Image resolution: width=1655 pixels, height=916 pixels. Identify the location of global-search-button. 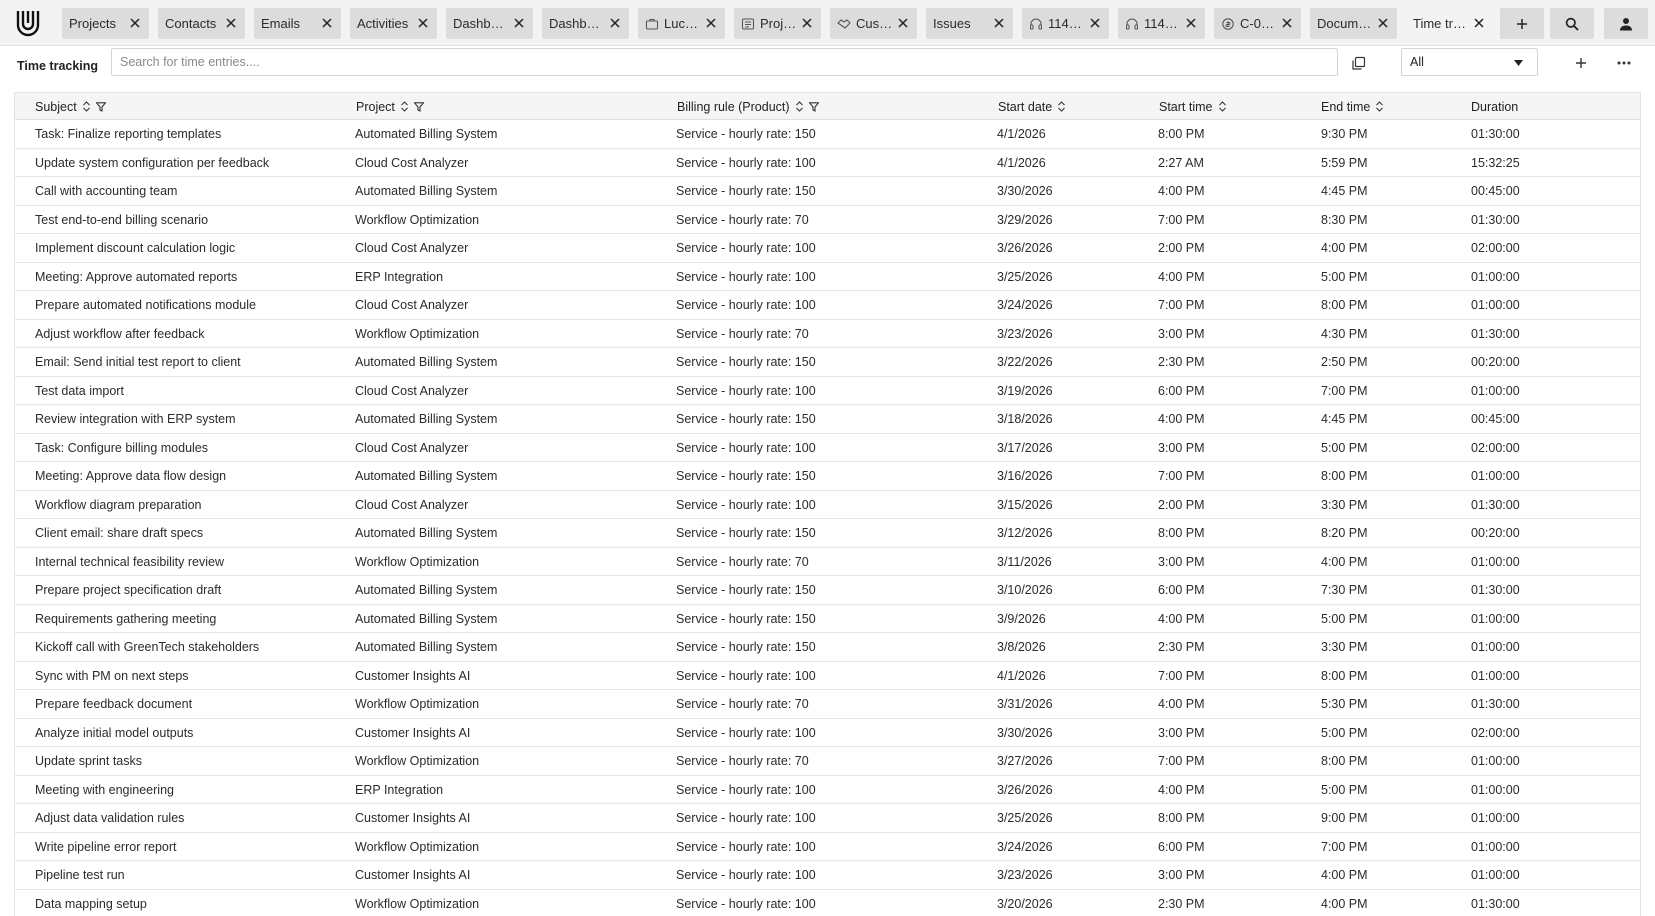
(1572, 23).